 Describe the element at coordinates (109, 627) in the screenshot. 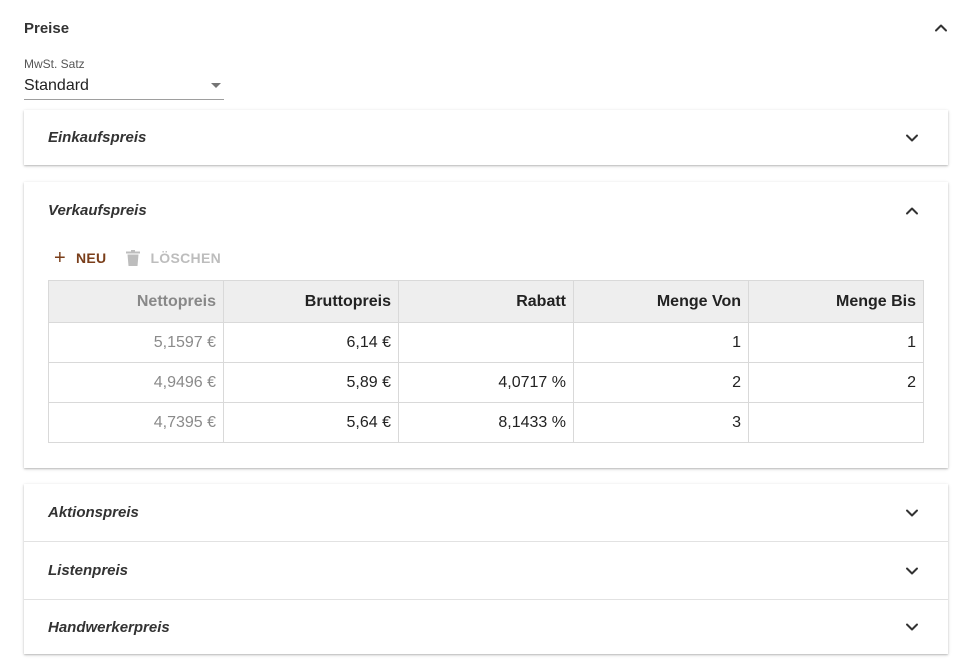

I see `panel-title-handwerkerpreis: Handwerkerpreis` at that location.